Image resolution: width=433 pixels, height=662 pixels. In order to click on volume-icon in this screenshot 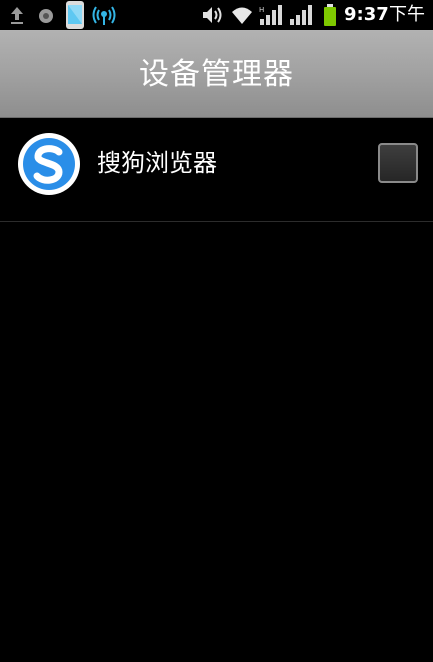, I will do `click(212, 15)`.